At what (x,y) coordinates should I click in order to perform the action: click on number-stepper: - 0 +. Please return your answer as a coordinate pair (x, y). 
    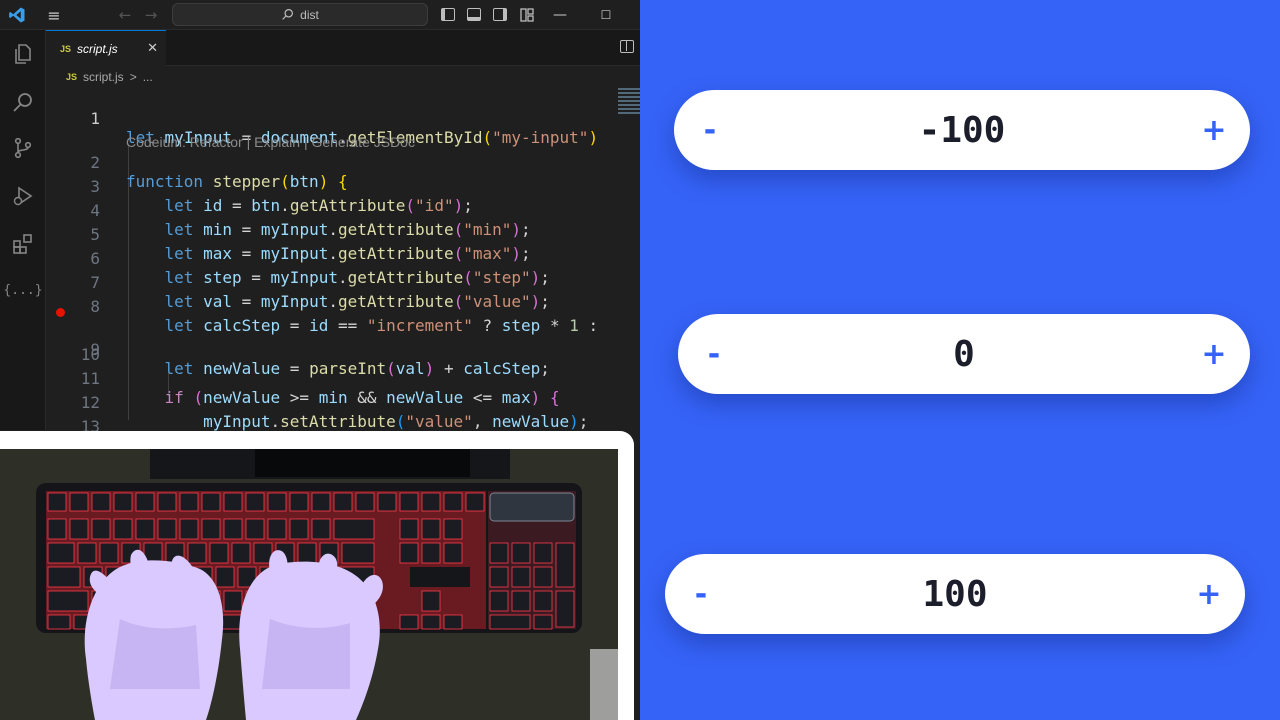
    Looking at the image, I should click on (964, 354).